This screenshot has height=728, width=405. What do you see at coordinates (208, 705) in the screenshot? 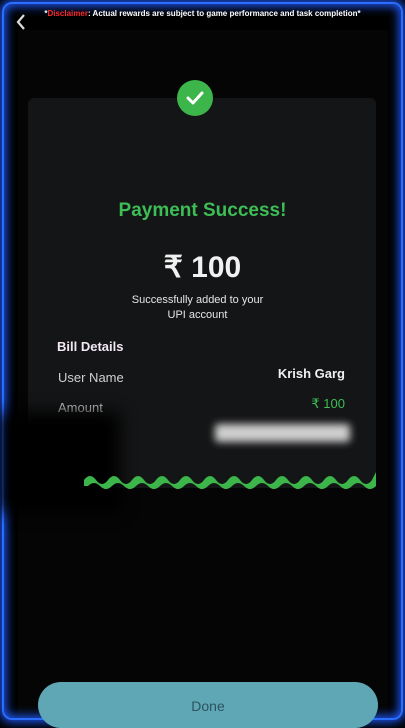
I see `done-button: Done` at bounding box center [208, 705].